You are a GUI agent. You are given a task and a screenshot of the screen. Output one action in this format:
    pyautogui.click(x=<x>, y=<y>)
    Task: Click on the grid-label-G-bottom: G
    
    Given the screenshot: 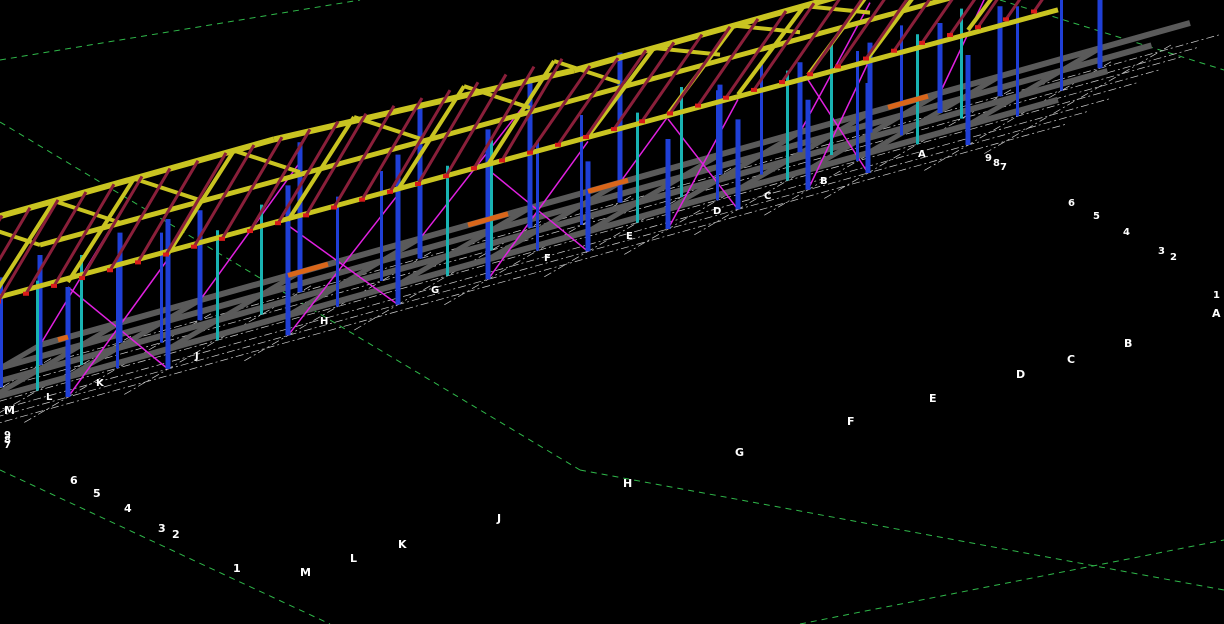 What is the action you would take?
    pyautogui.click(x=739, y=452)
    